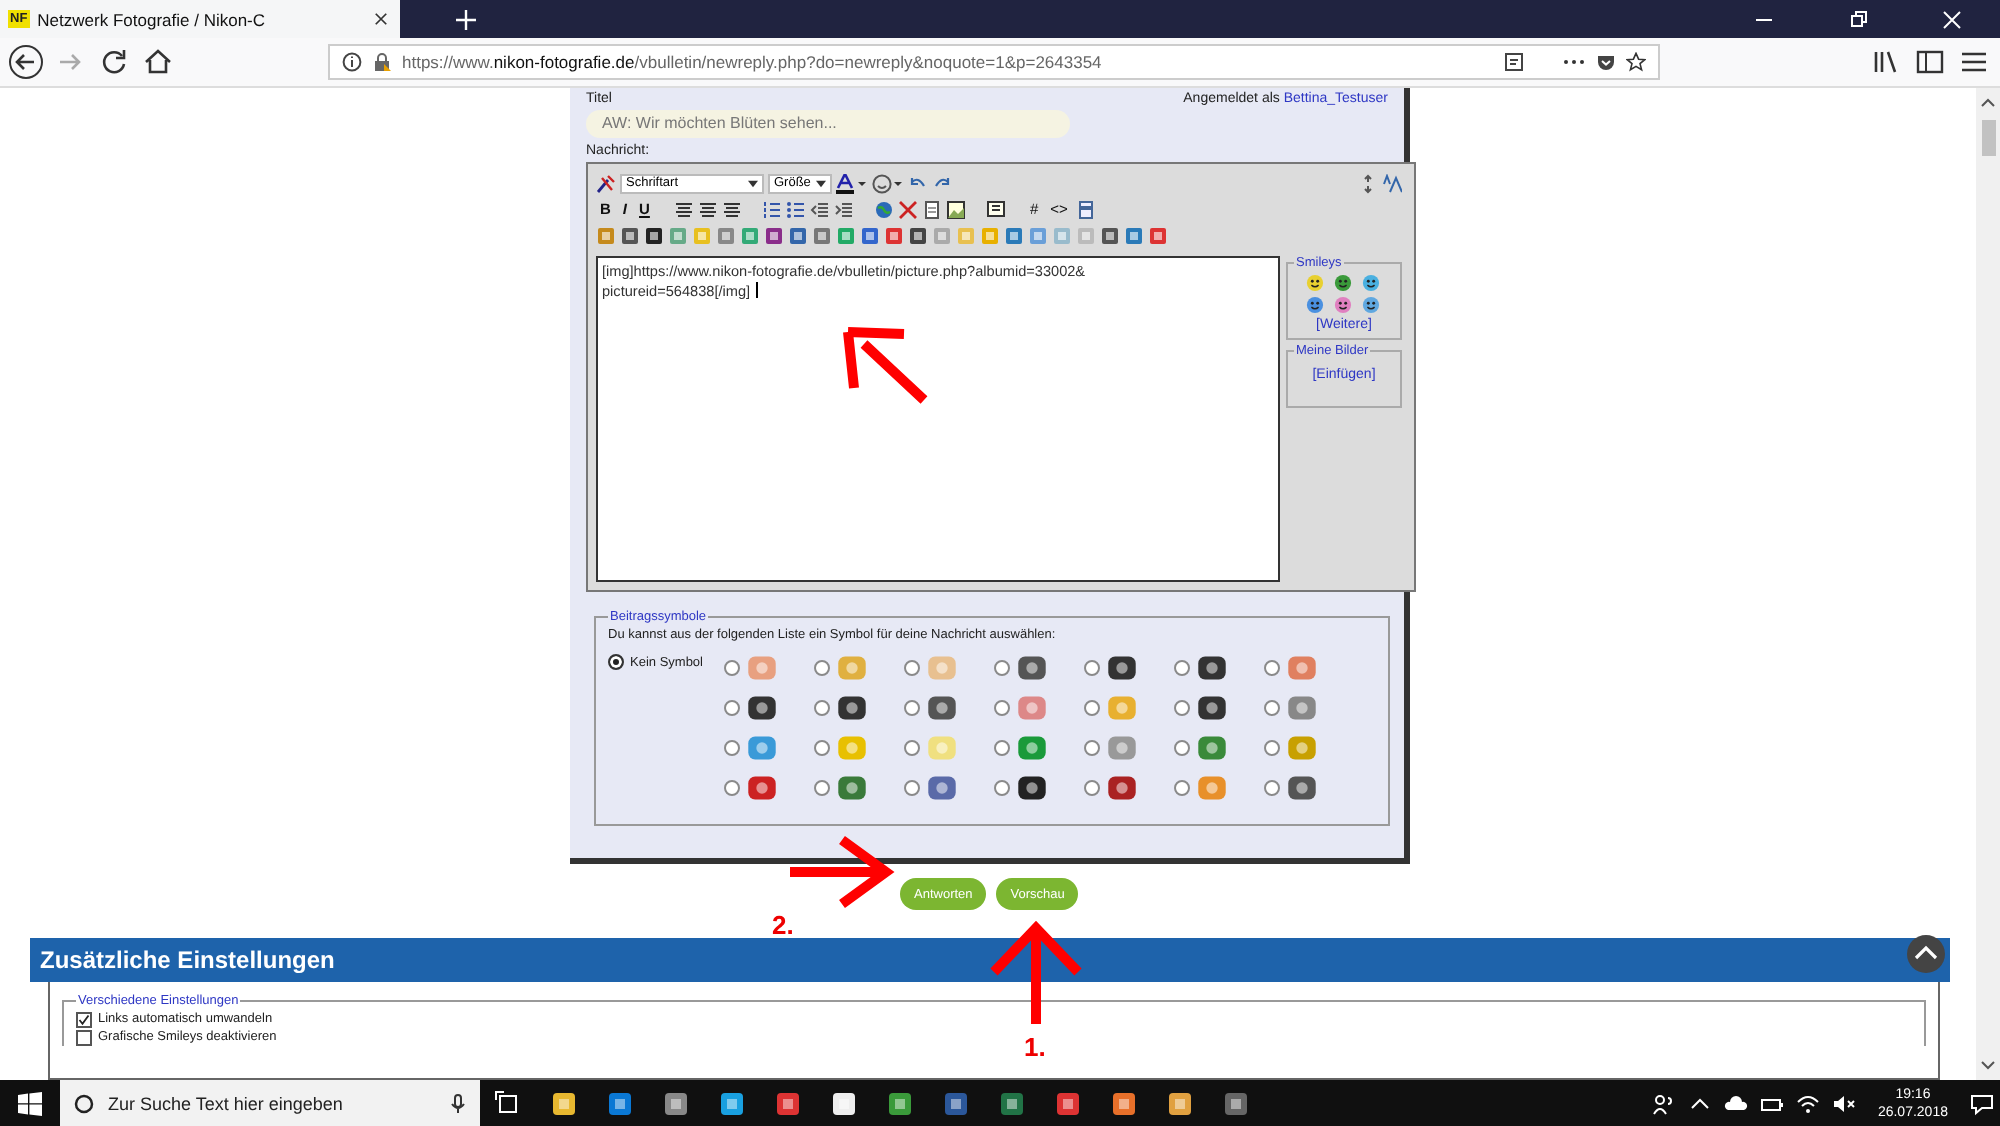 This screenshot has height=1126, width=2000. Describe the element at coordinates (381, 19) in the screenshot. I see `close-icon` at that location.